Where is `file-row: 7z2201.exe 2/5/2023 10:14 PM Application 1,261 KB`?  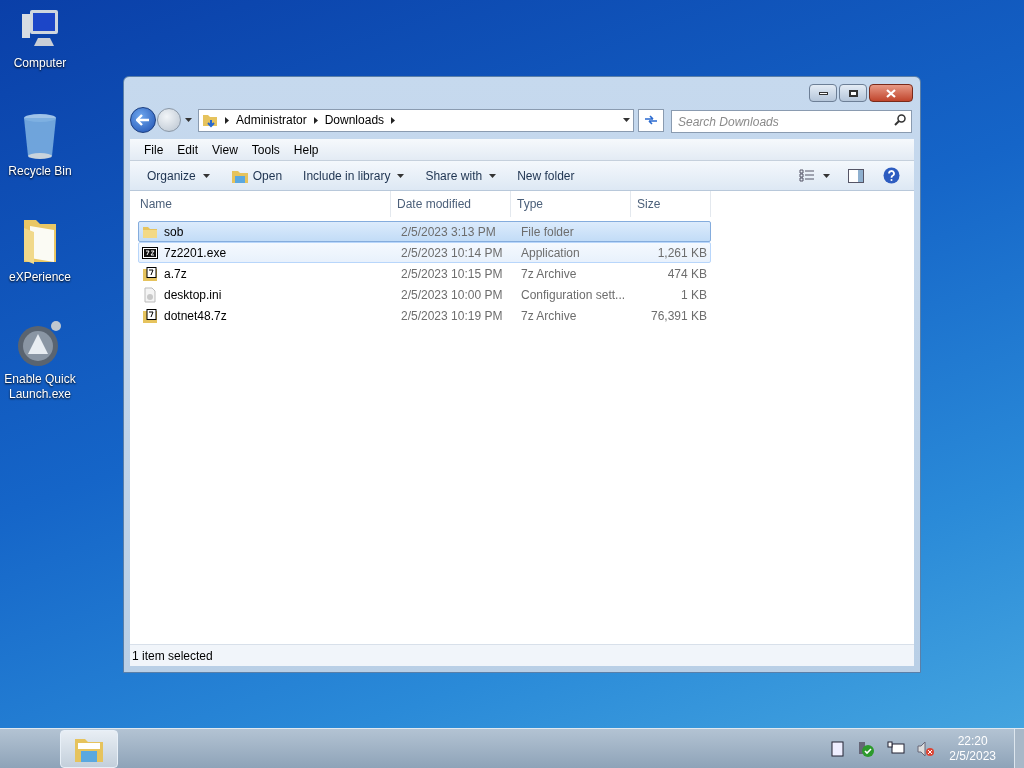
file-row: 7z2201.exe 2/5/2023 10:14 PM Application 1,261 KB is located at coordinates (424, 252).